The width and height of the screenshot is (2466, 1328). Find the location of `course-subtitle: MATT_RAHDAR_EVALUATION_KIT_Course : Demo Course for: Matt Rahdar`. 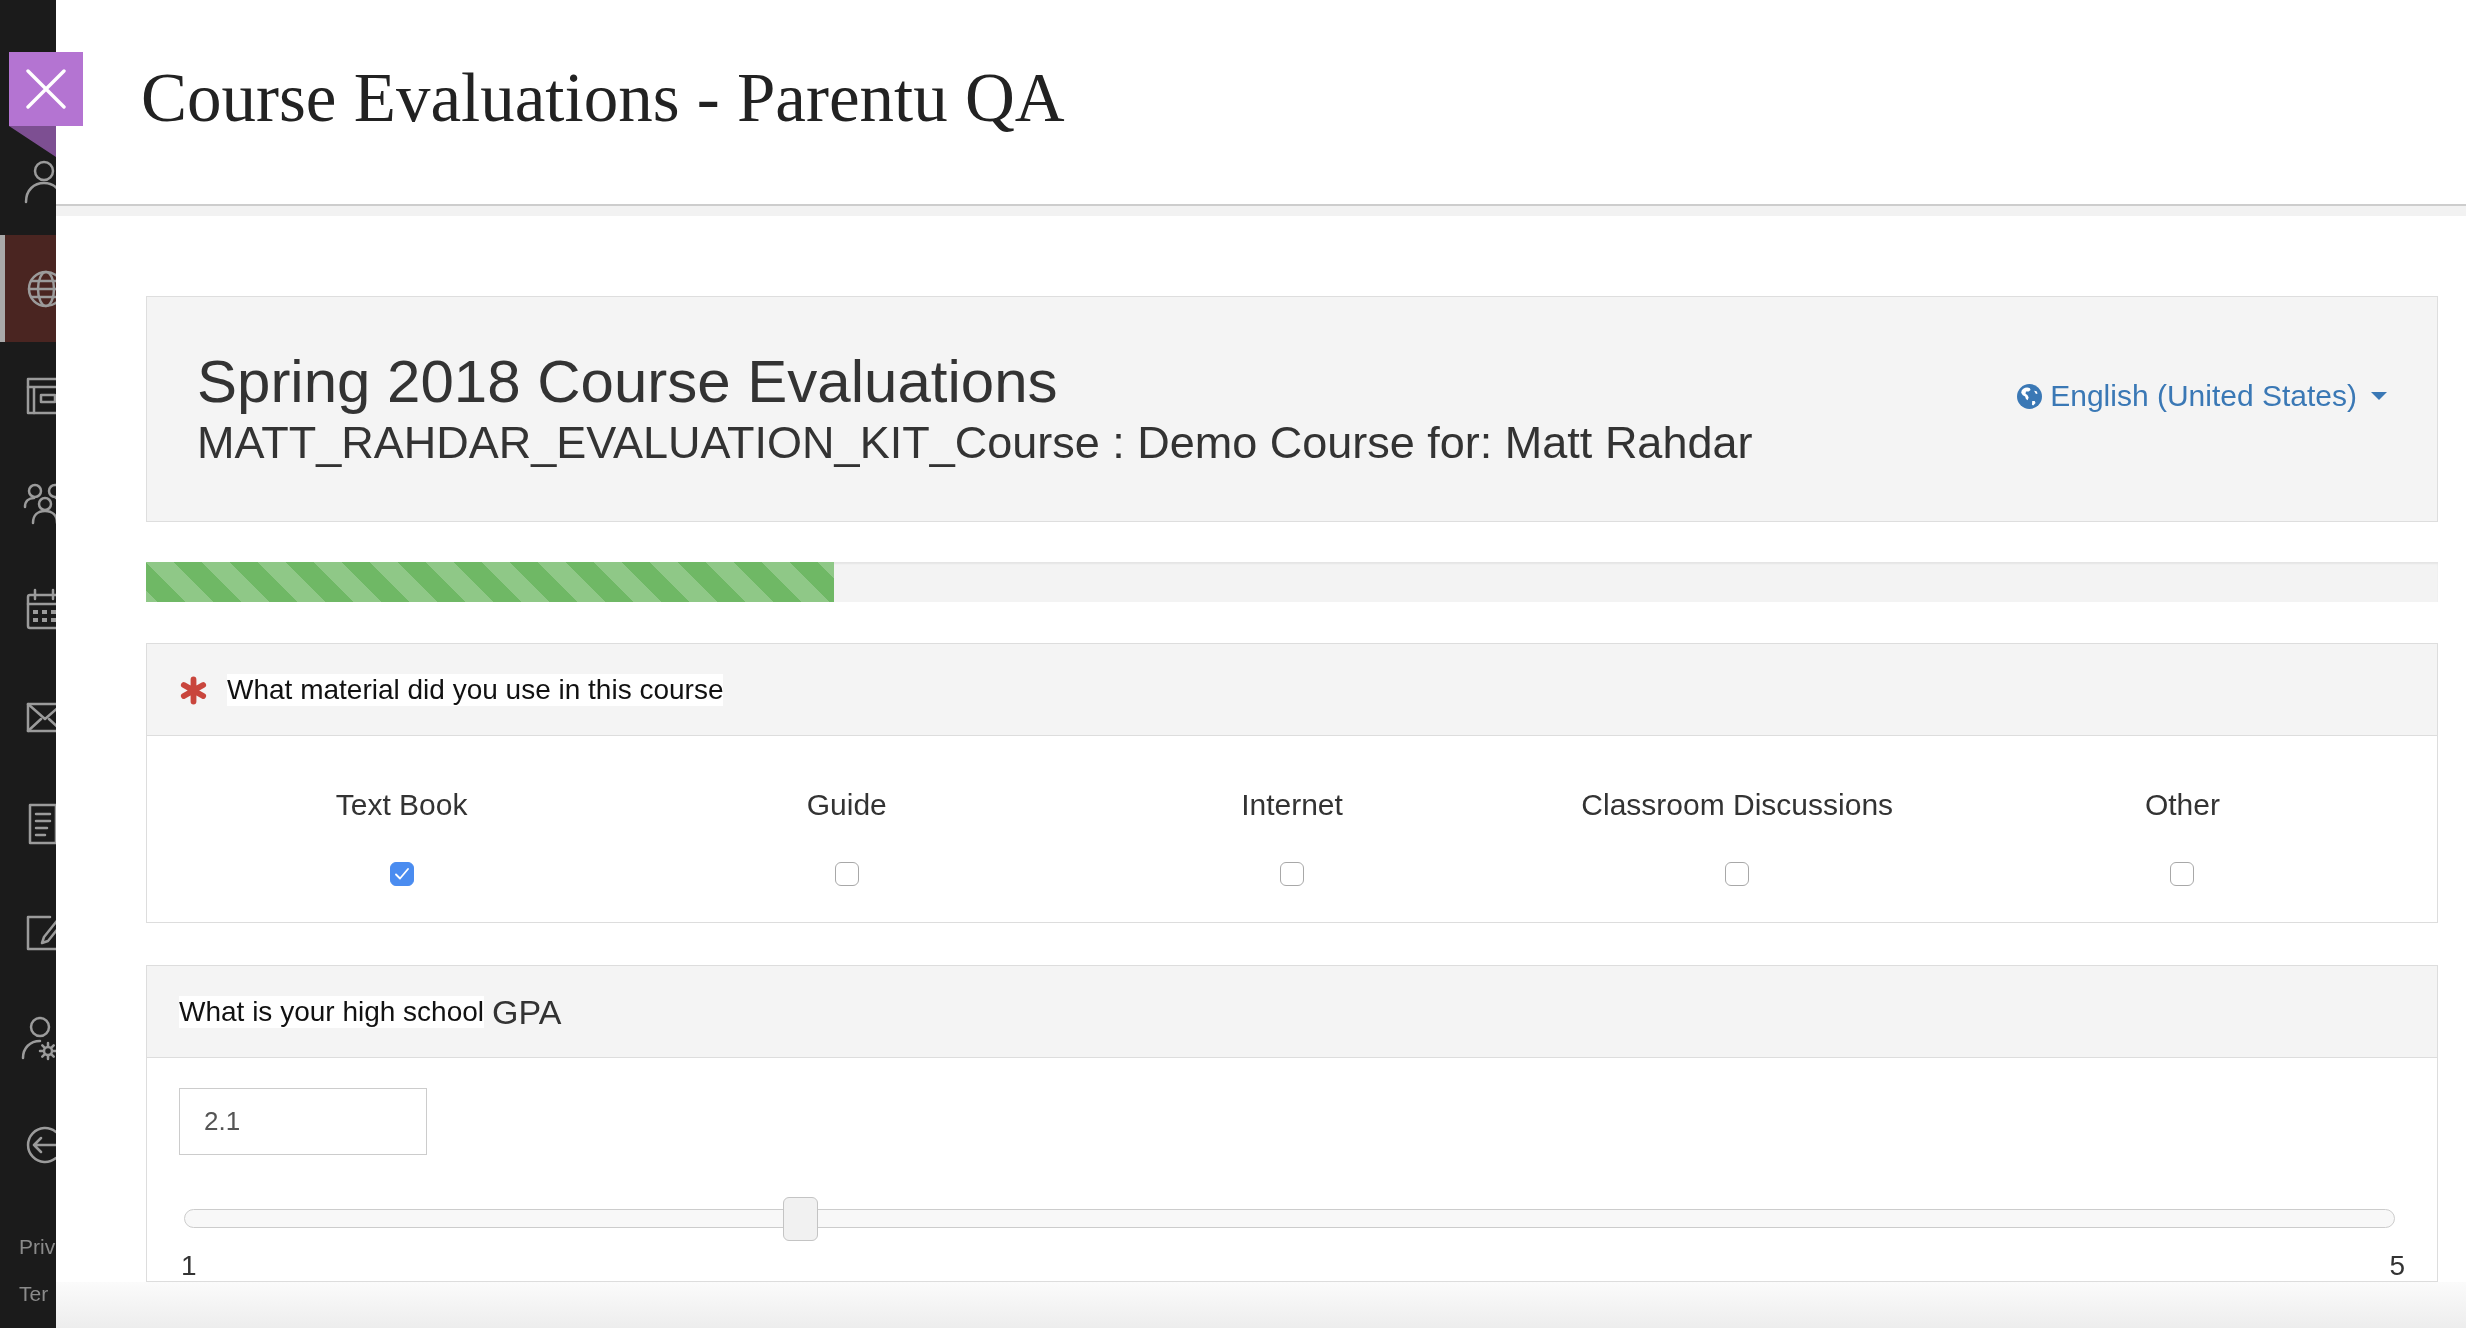

course-subtitle: MATT_RAHDAR_EVALUATION_KIT_Course : Demo Course for: Matt Rahdar is located at coordinates (975, 443).